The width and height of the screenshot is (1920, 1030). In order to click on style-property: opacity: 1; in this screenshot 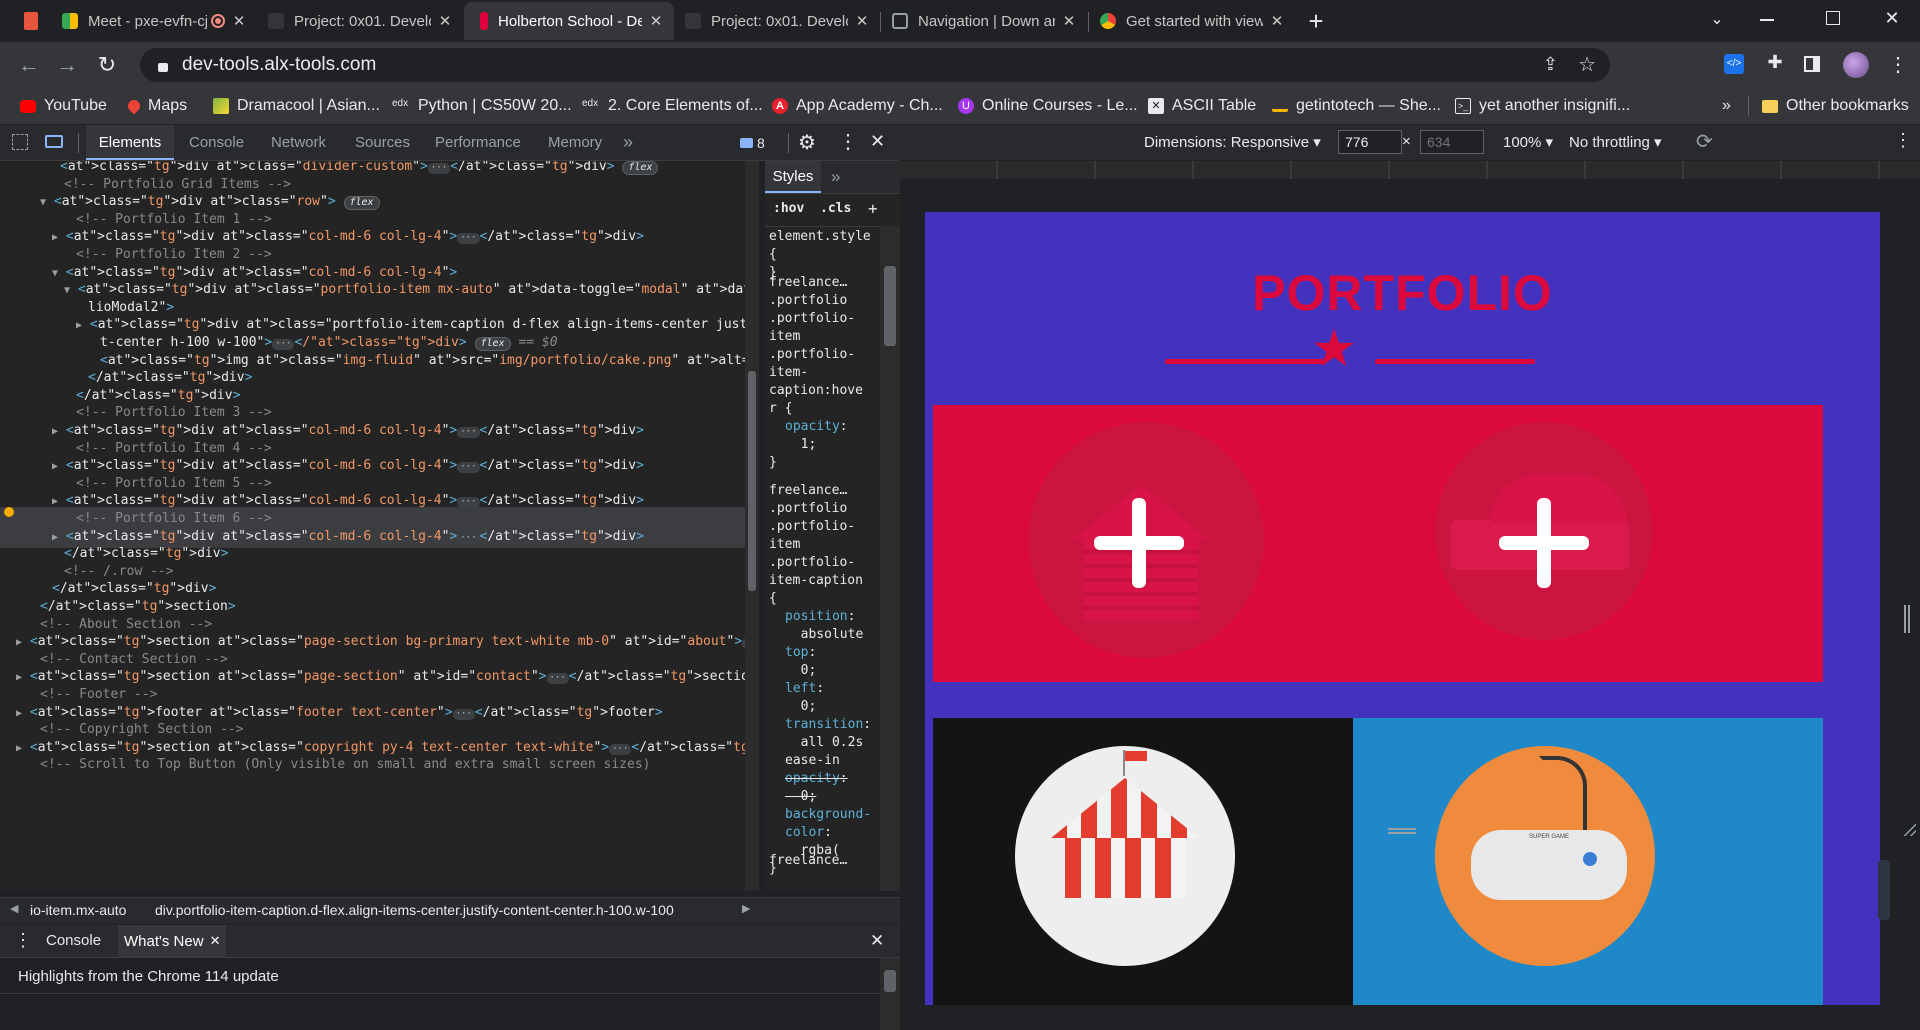, I will do `click(824, 436)`.